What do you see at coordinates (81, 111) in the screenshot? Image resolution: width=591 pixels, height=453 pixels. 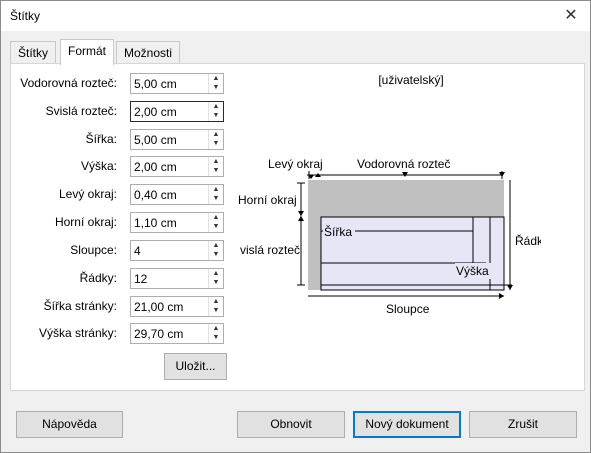 I see `field-label: Svislá rozteč:` at bounding box center [81, 111].